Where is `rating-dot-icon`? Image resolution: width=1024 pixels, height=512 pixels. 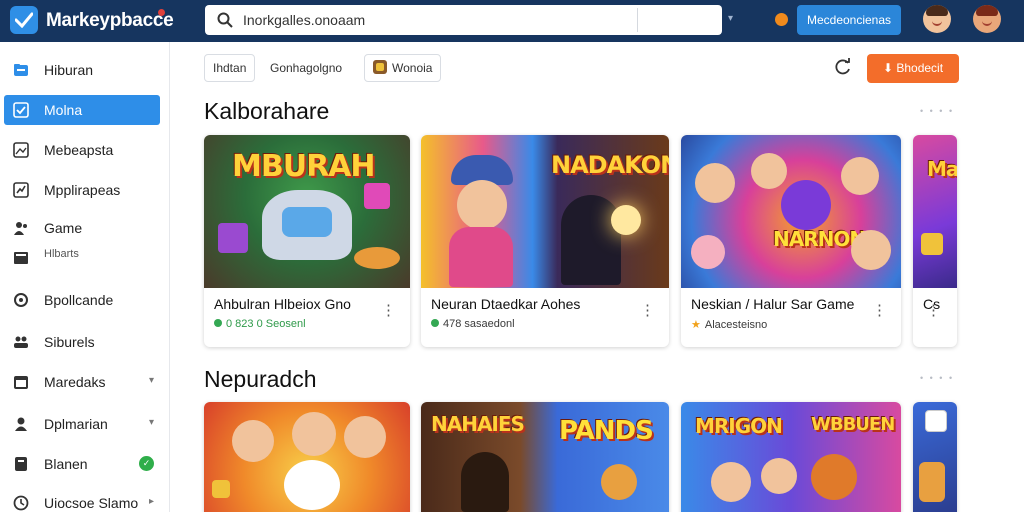
rating-dot-icon is located at coordinates (435, 323).